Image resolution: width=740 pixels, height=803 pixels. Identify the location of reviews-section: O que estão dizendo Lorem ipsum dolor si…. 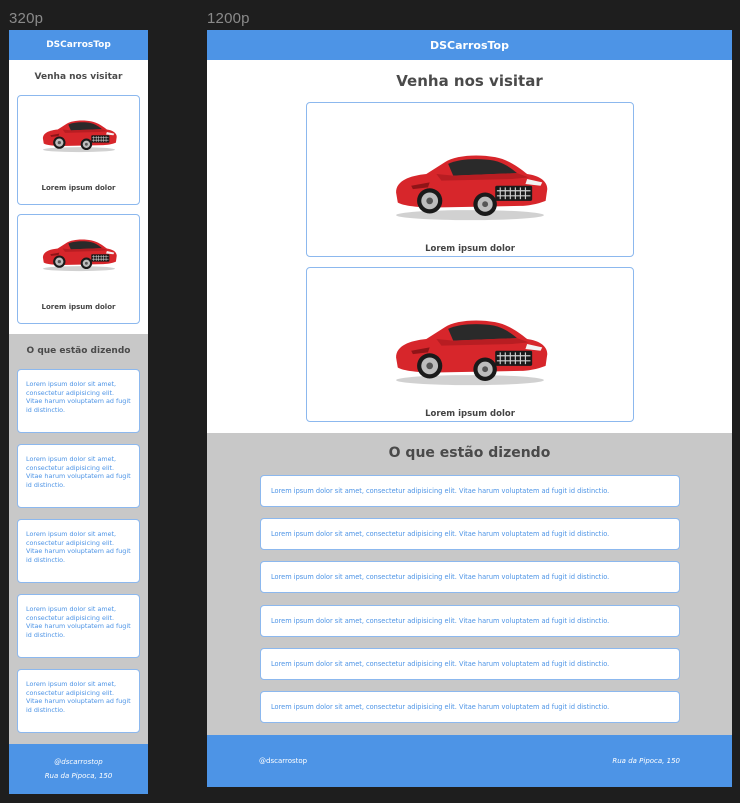
(78, 539).